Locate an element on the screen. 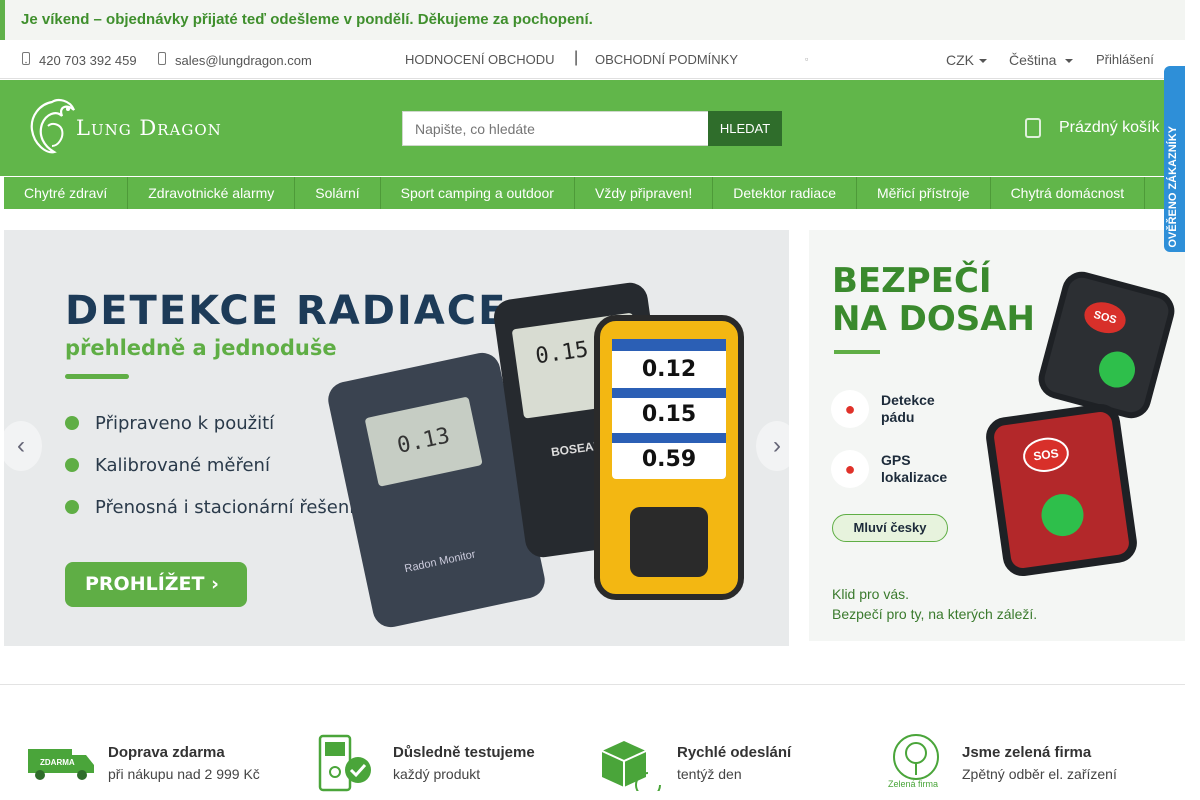 The image size is (1200, 800). slide-title: DETEKCE RADIACE is located at coordinates (286, 311).